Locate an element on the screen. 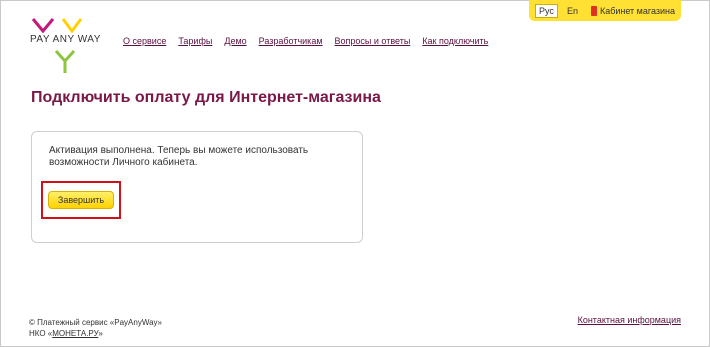 This screenshot has height=347, width=710. logo-mark-icon is located at coordinates (57, 45).